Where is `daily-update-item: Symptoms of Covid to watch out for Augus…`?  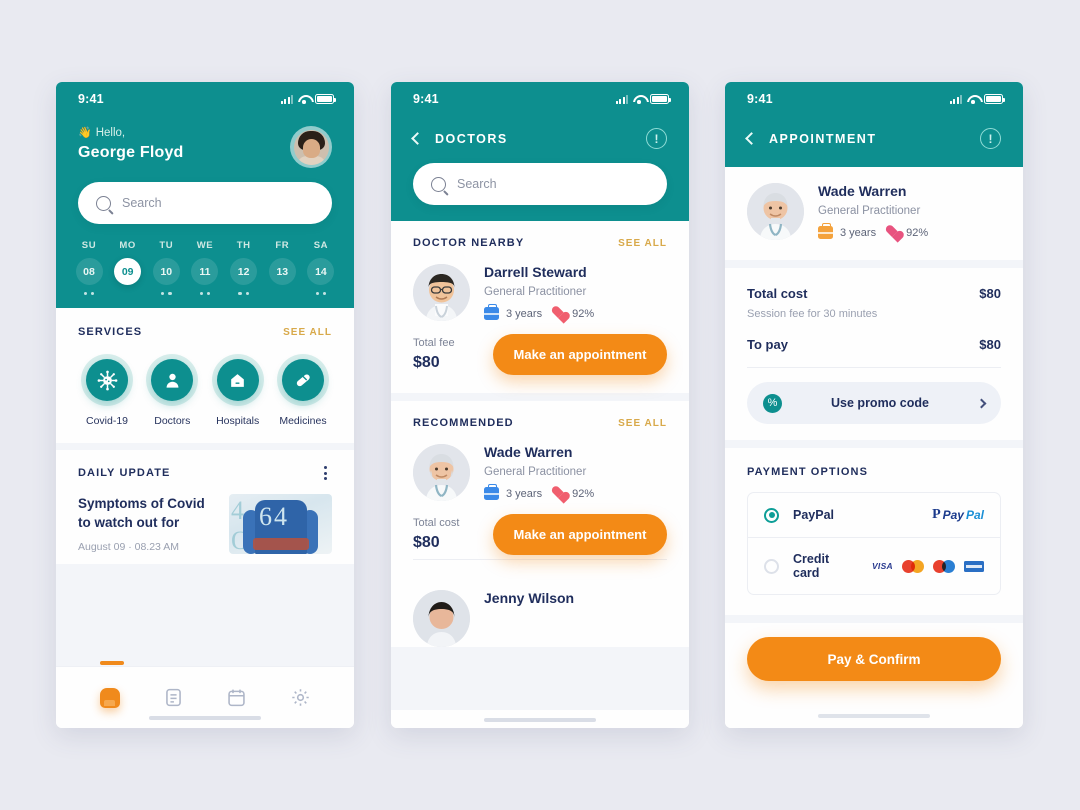 daily-update-item: Symptoms of Covid to watch out for Augus… is located at coordinates (205, 524).